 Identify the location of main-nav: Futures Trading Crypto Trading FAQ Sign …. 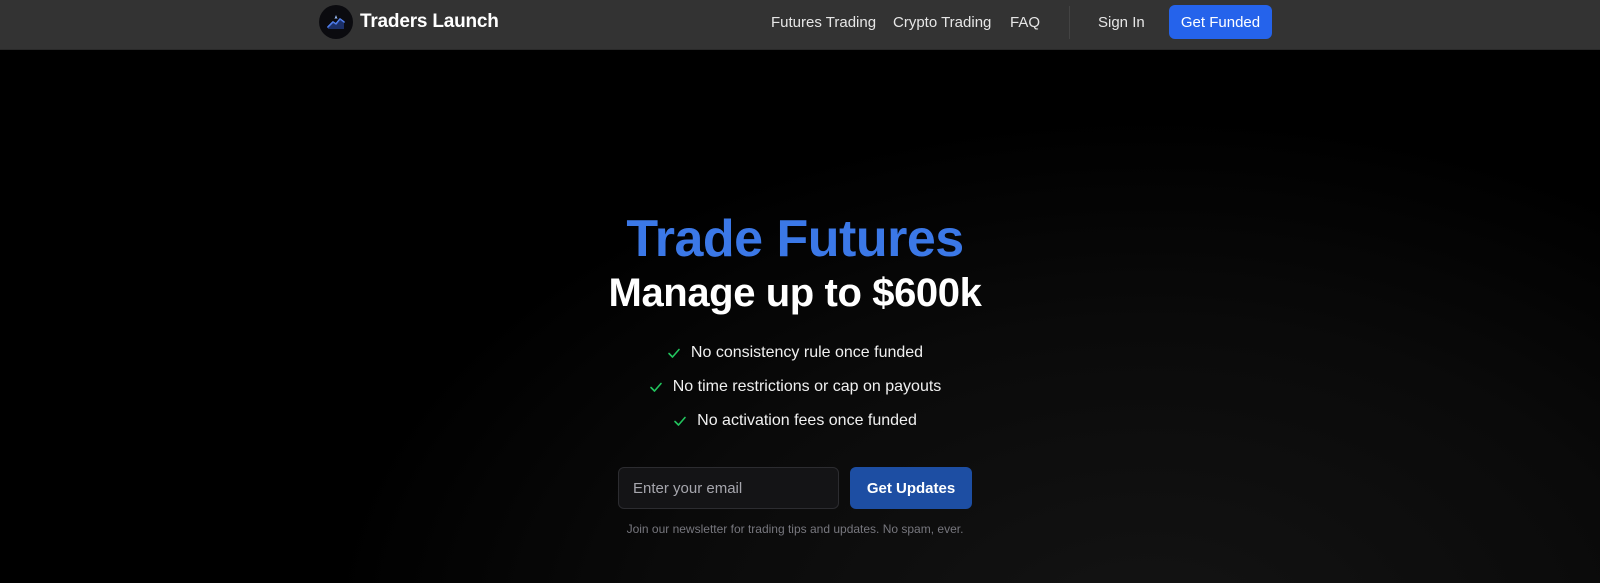
(800, 25).